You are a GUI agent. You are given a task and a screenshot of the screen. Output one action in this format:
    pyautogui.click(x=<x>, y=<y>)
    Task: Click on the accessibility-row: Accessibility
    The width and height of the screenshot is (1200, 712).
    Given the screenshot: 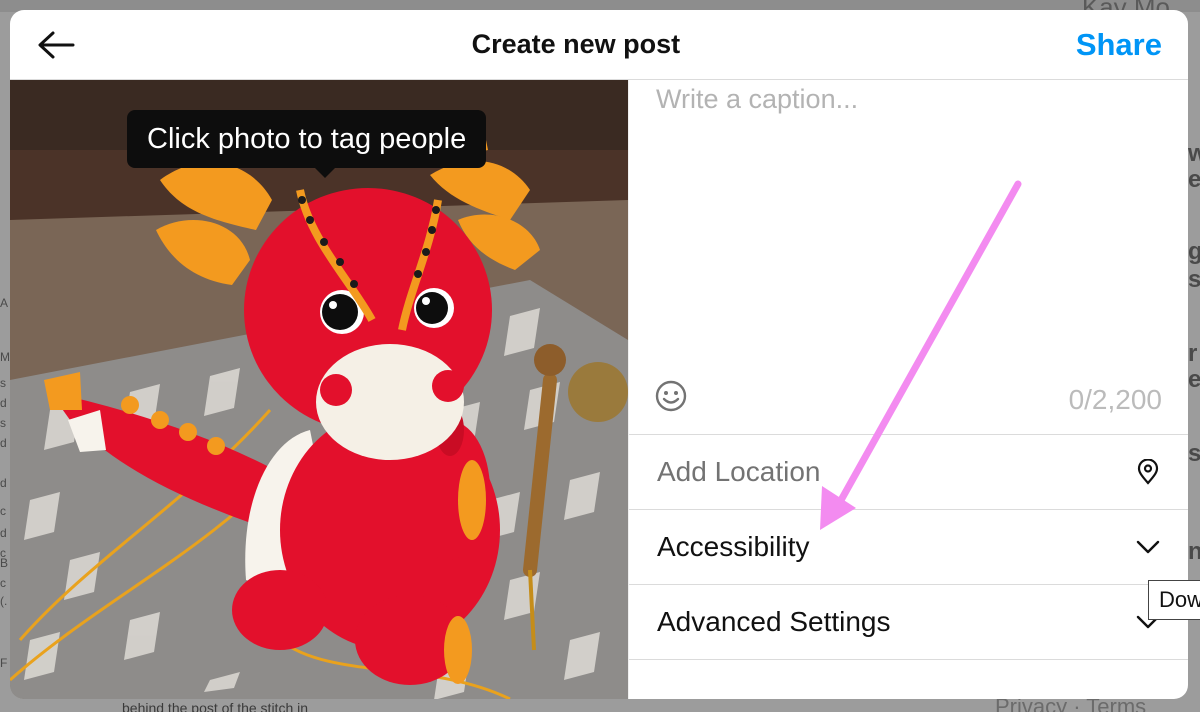 What is the action you would take?
    pyautogui.click(x=908, y=547)
    